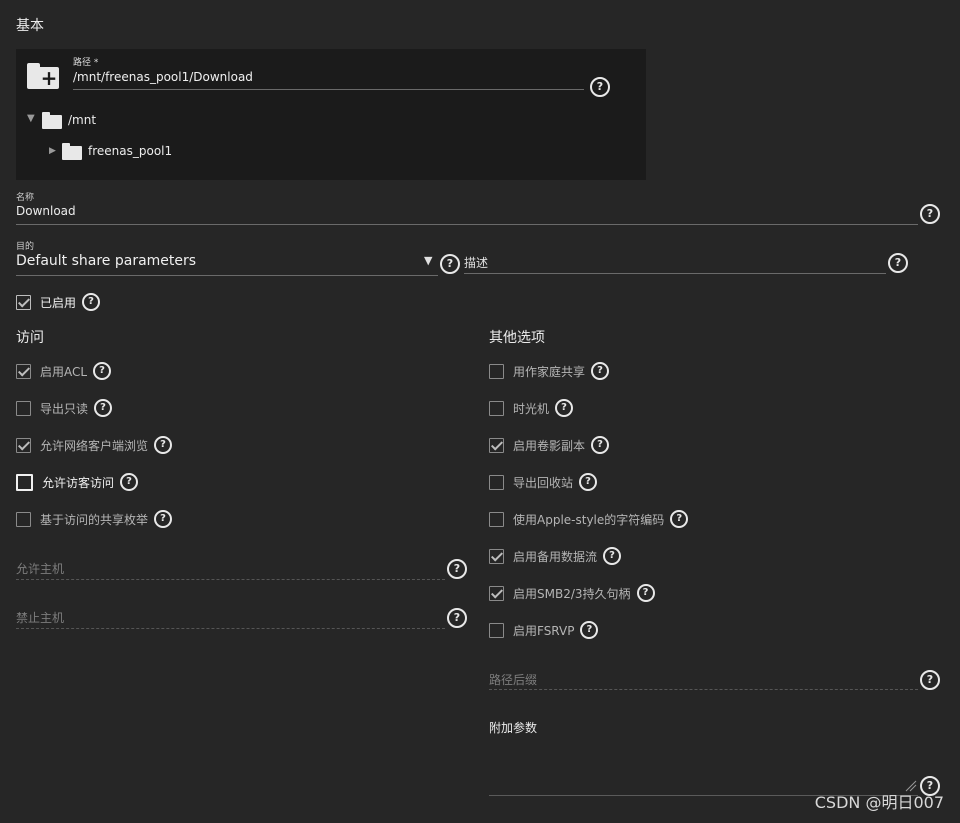 The image size is (960, 823). I want to click on path-suffix-underline, so click(703, 689).